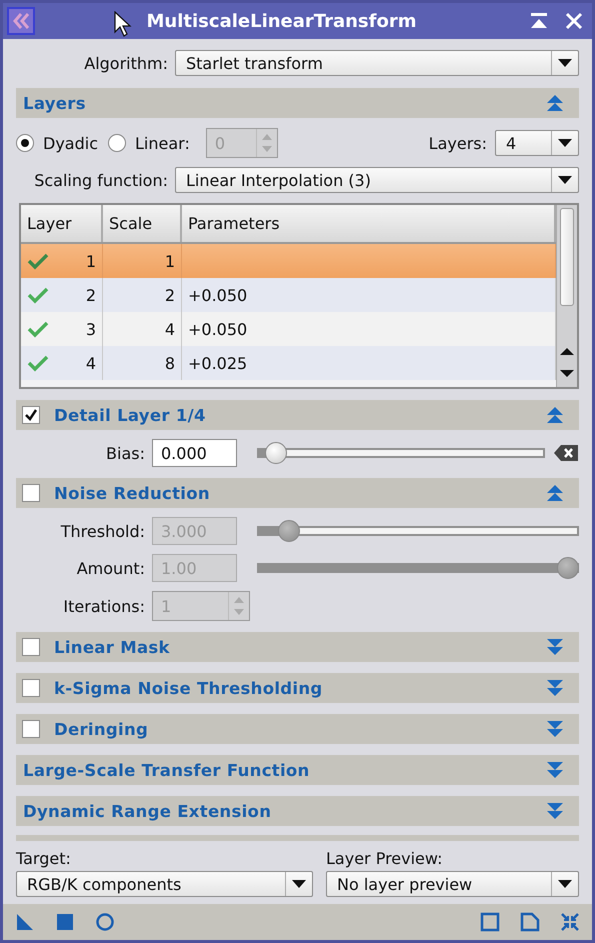 The width and height of the screenshot is (595, 943). What do you see at coordinates (126, 63) in the screenshot?
I see `field-label: Algorithm:` at bounding box center [126, 63].